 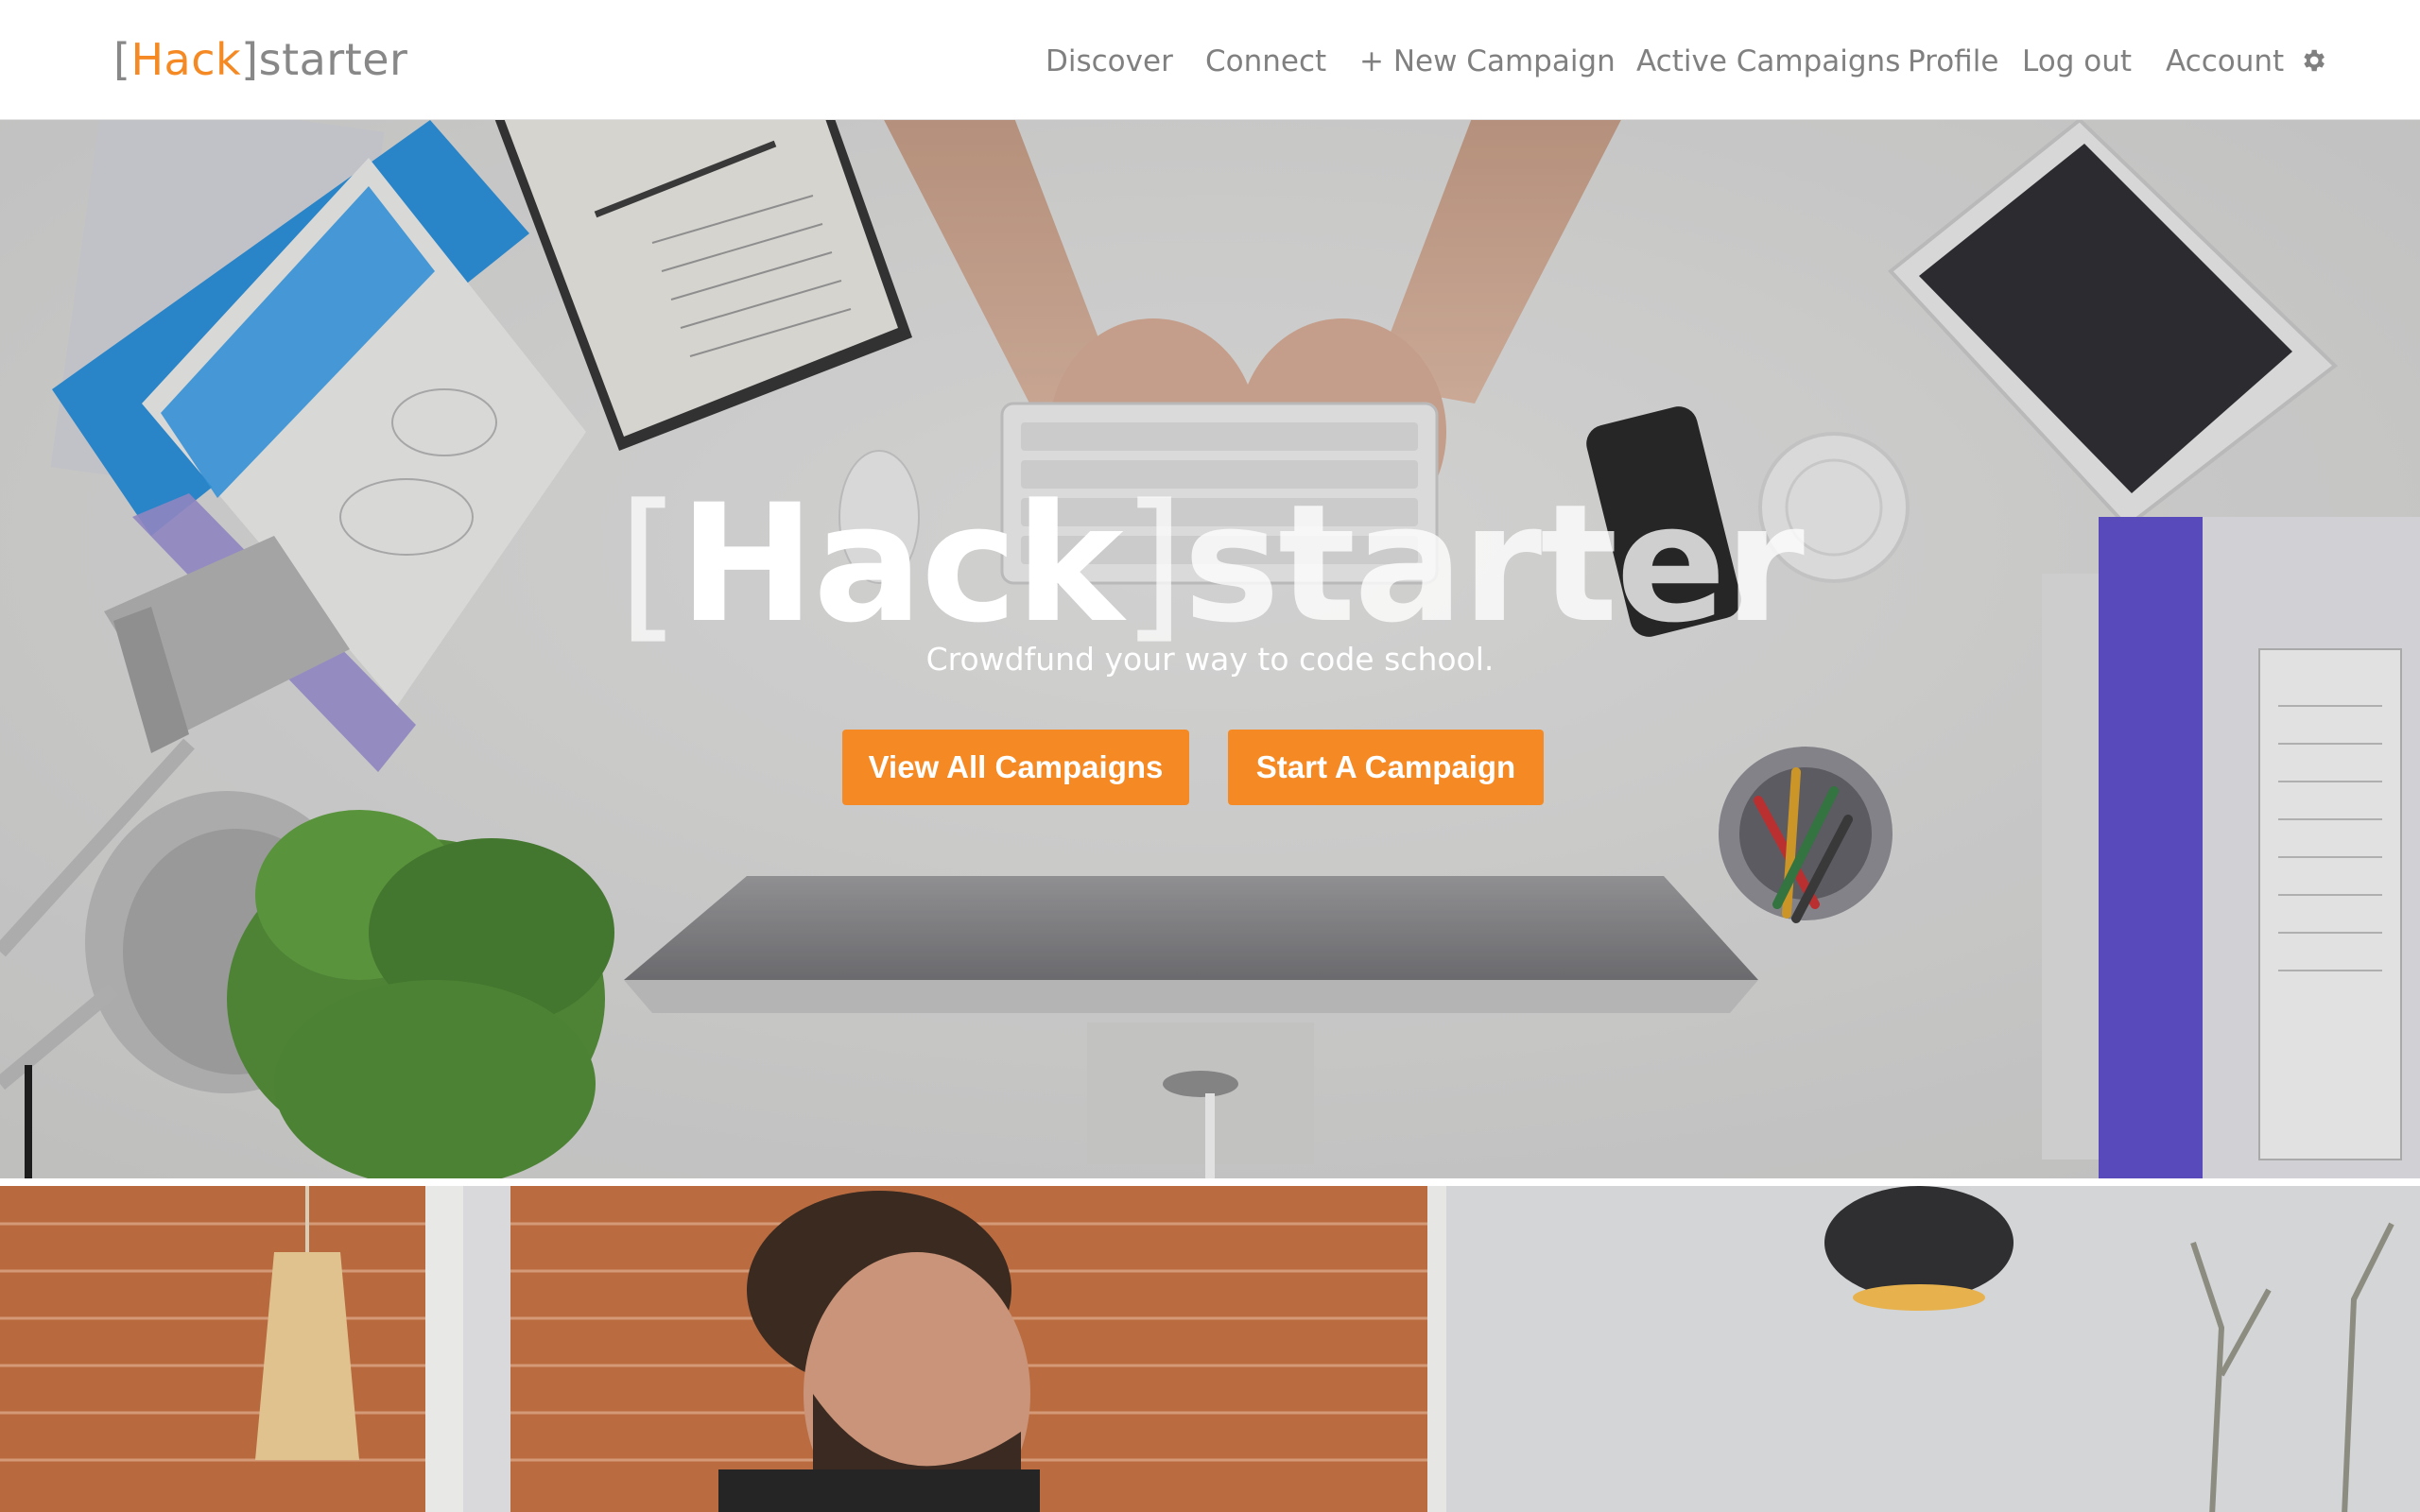 I want to click on hero-title-starter: starter, so click(x=1494, y=564).